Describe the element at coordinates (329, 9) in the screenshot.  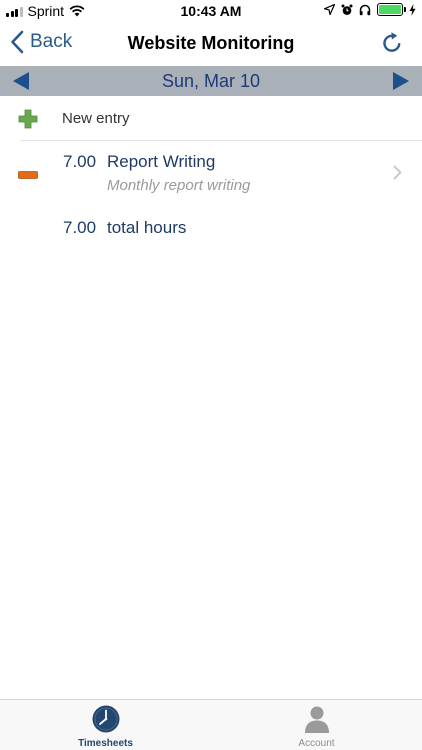
I see `location-arrow-icon` at that location.